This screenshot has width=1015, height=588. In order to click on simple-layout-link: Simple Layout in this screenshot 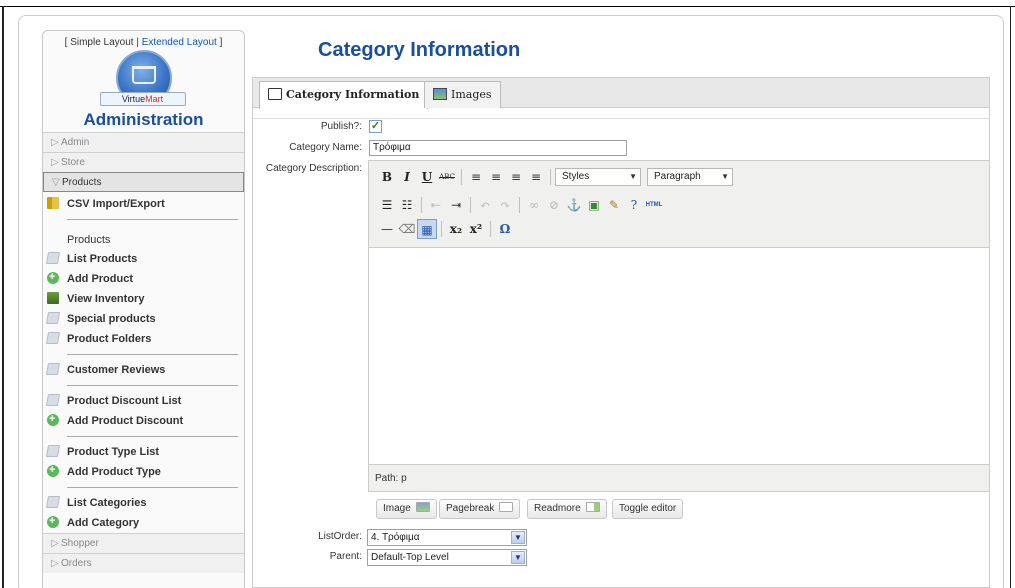, I will do `click(101, 42)`.